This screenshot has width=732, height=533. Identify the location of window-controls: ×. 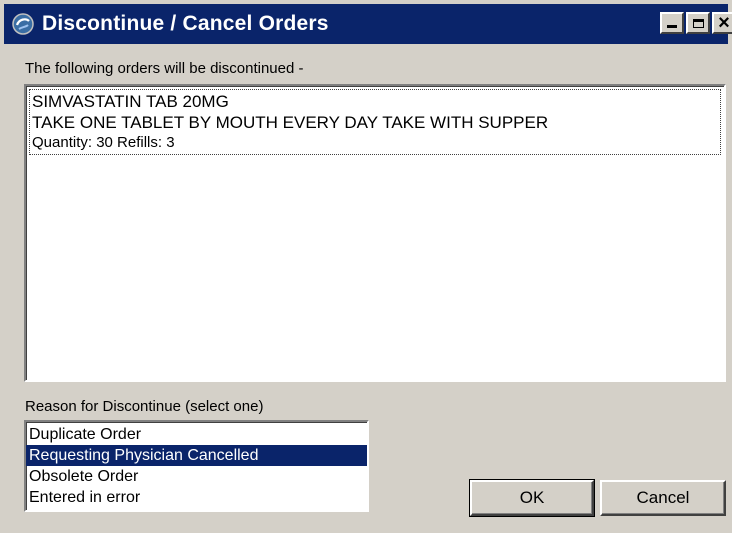
(696, 23).